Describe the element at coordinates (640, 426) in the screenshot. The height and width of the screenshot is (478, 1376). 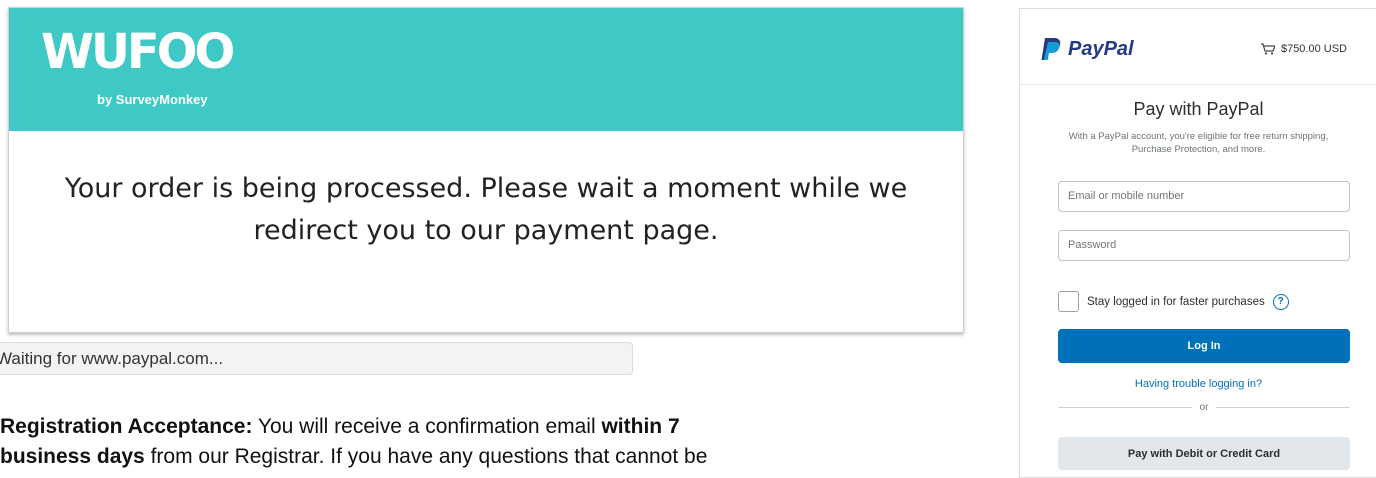
I see `registration-bold-days: within 7` at that location.